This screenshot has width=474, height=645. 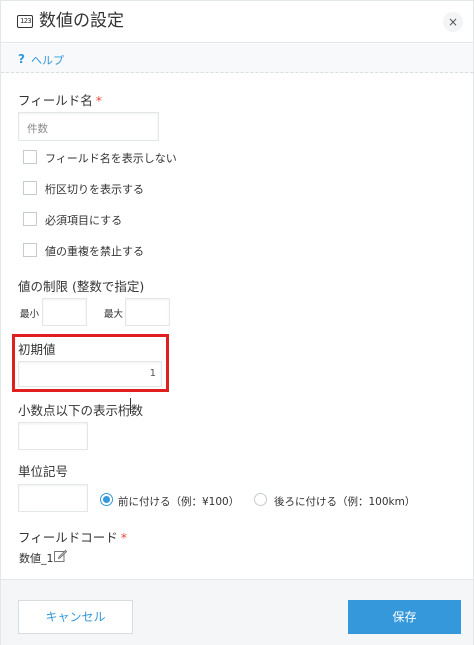 I want to click on min-label: 最小, so click(x=30, y=314).